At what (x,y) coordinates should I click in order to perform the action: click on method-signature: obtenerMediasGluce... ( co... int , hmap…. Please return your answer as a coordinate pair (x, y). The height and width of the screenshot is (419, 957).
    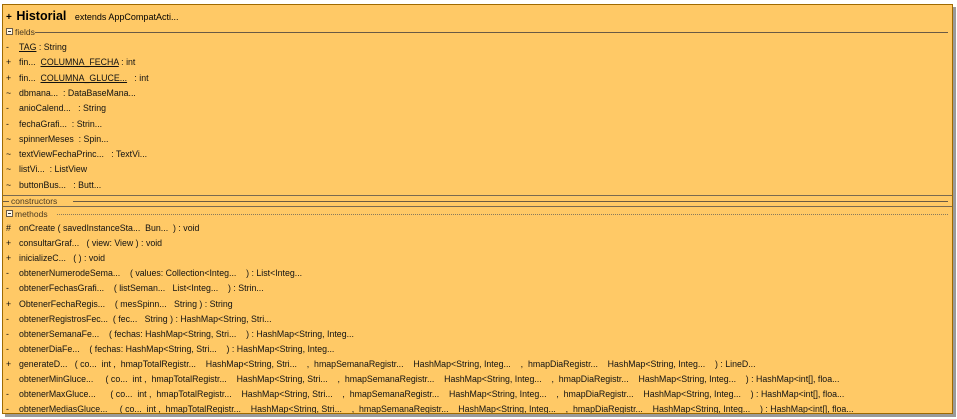
    Looking at the image, I should click on (436, 409).